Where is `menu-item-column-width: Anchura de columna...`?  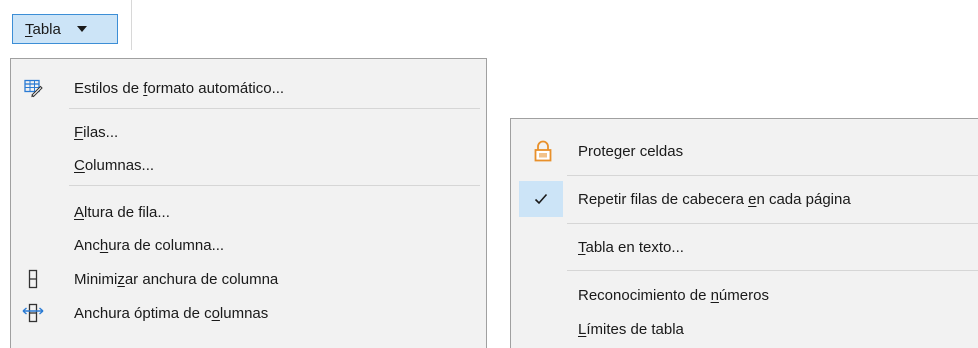
menu-item-column-width: Anchura de columna... is located at coordinates (248, 245).